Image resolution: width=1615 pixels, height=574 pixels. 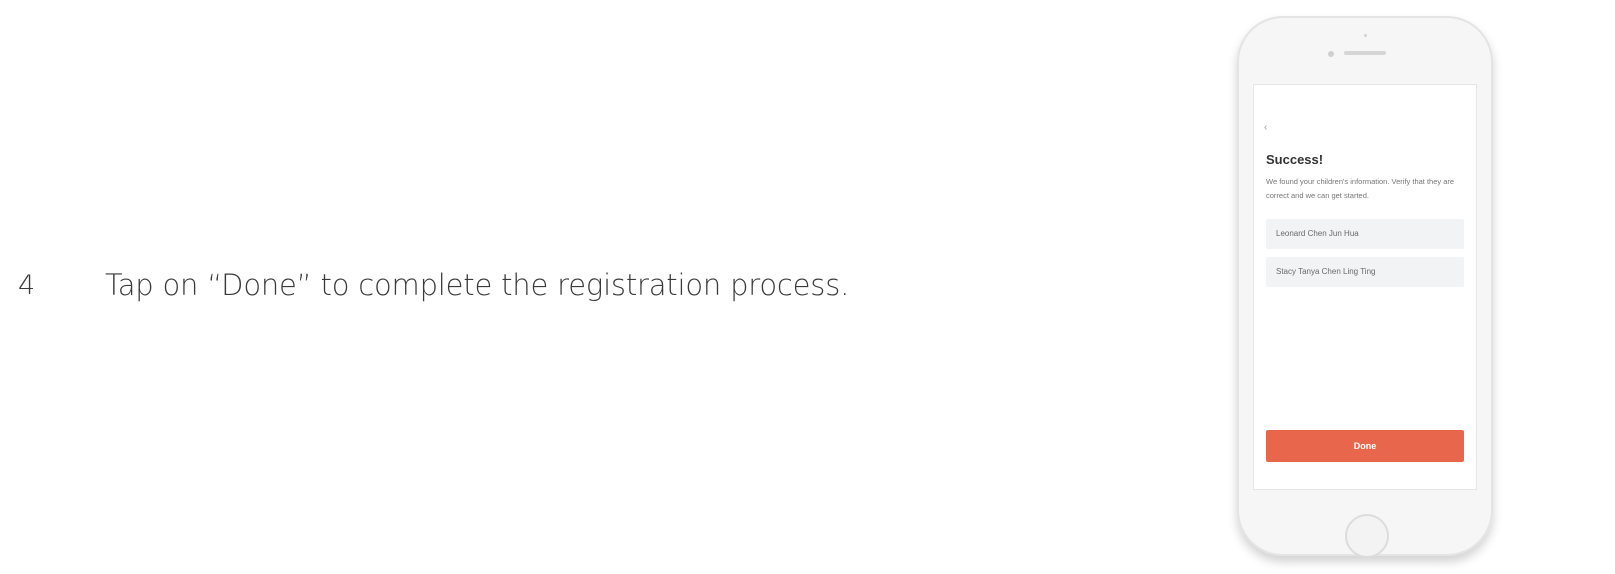 I want to click on phone-camera, so click(x=1331, y=54).